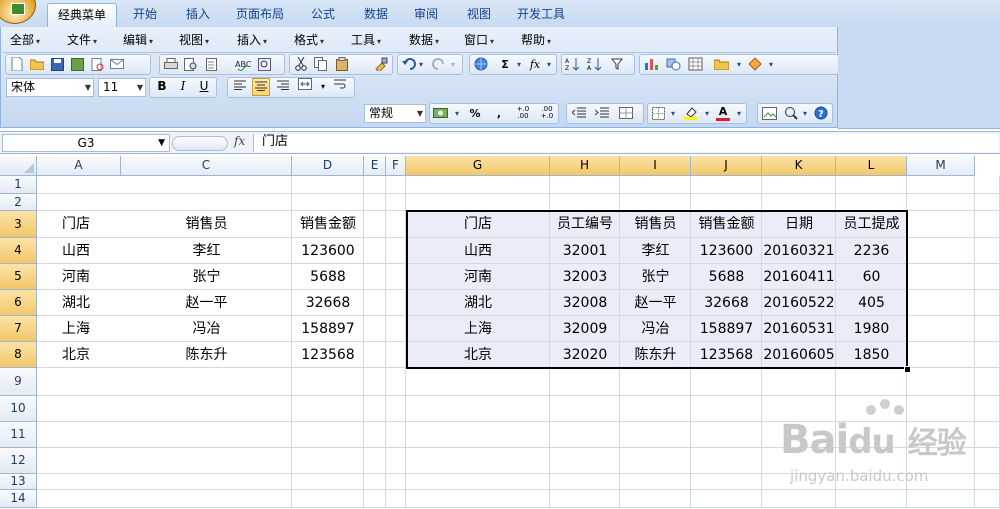 This screenshot has height=509, width=1000. What do you see at coordinates (82, 39) in the screenshot?
I see `menu-item-1: 文件 ▾` at bounding box center [82, 39].